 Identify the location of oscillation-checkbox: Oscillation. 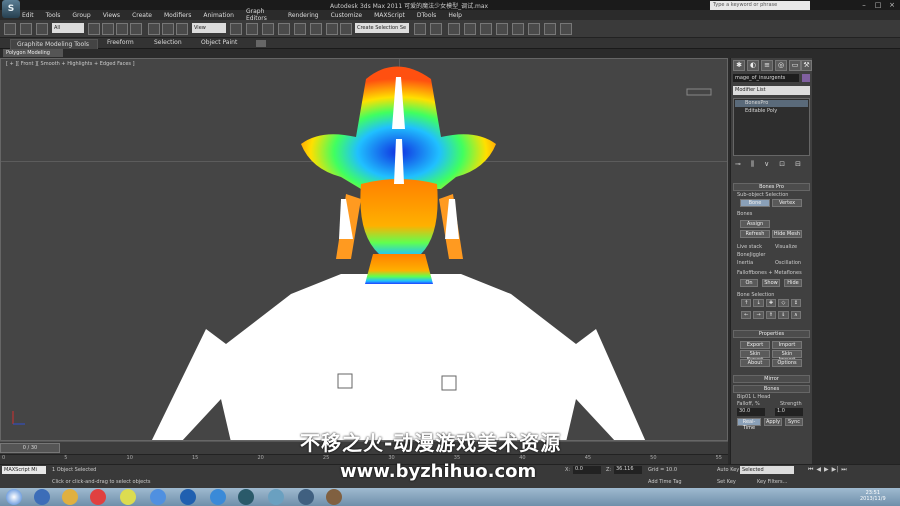
(788, 263).